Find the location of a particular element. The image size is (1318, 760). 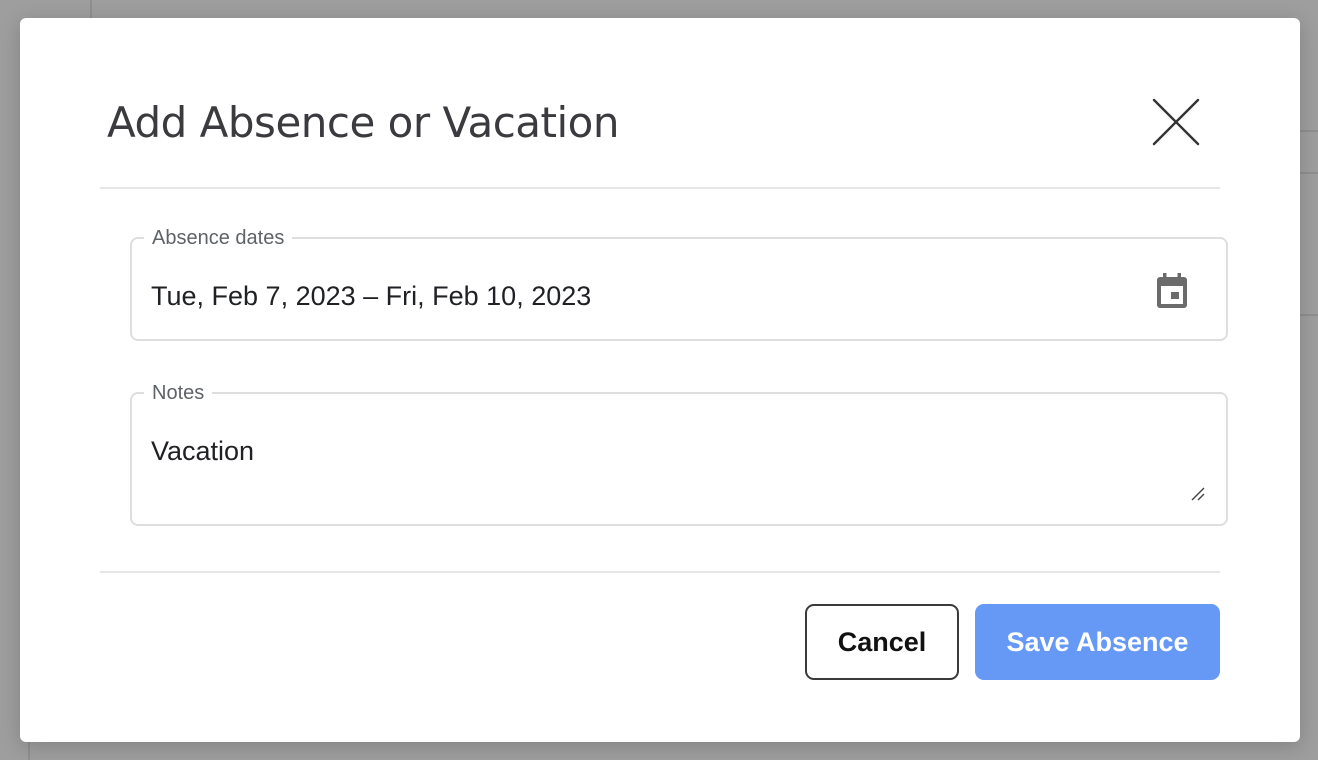

calendar-button is located at coordinates (1172, 291).